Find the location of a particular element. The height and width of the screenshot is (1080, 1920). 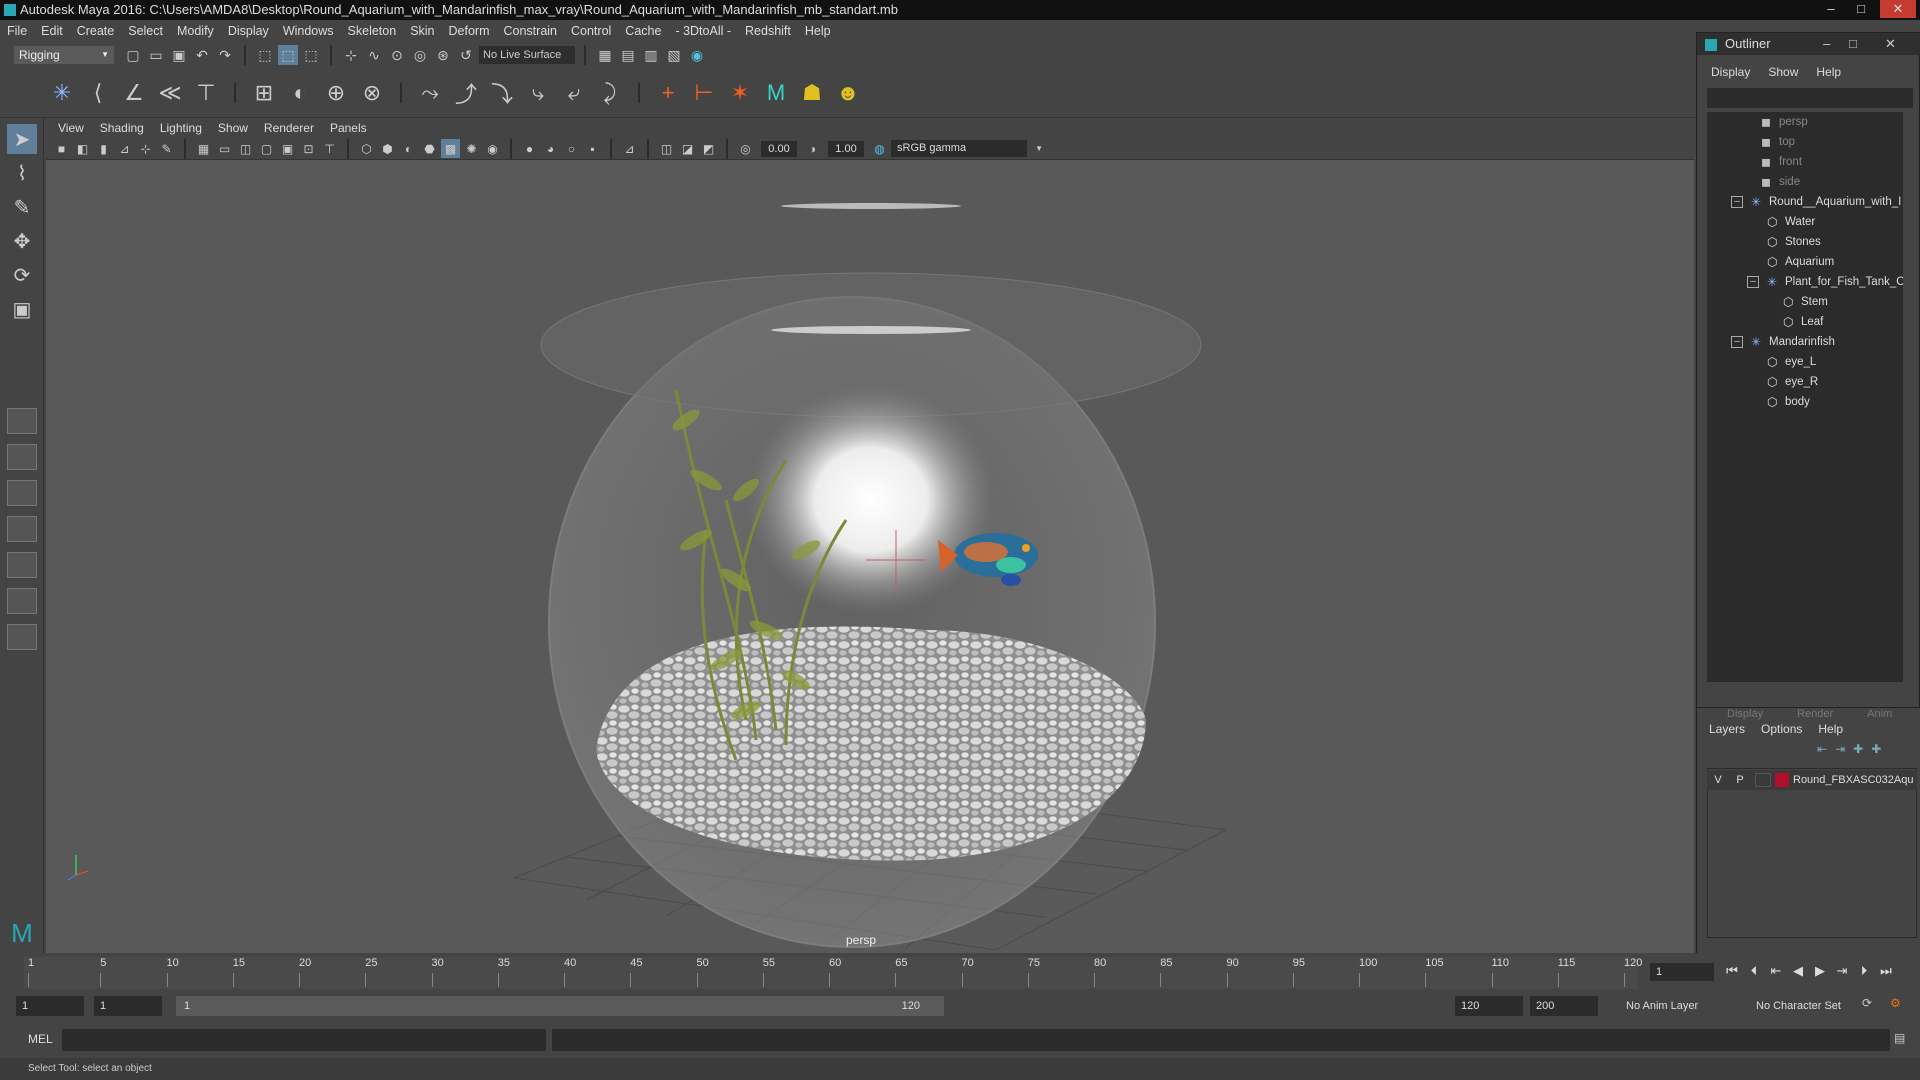

outliner-item: top is located at coordinates (1787, 142).